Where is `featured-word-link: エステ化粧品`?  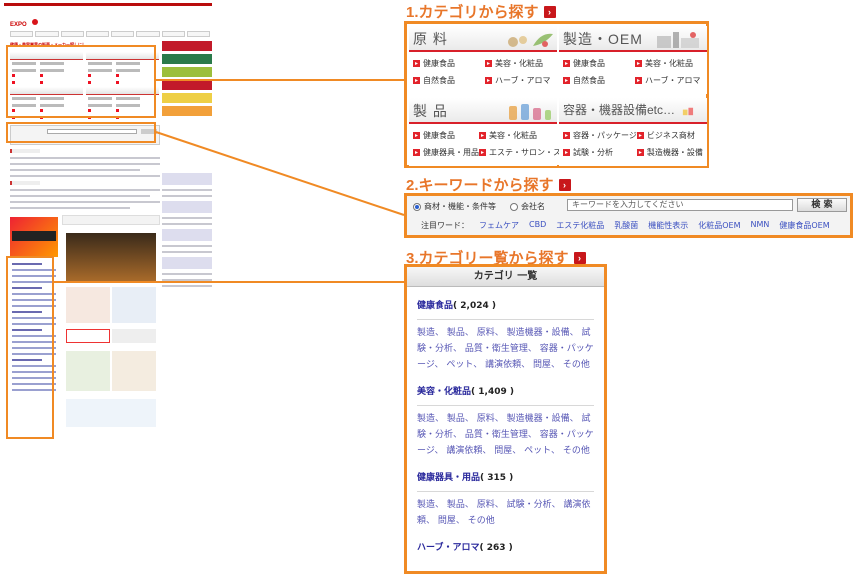 featured-word-link: エステ化粧品 is located at coordinates (580, 225).